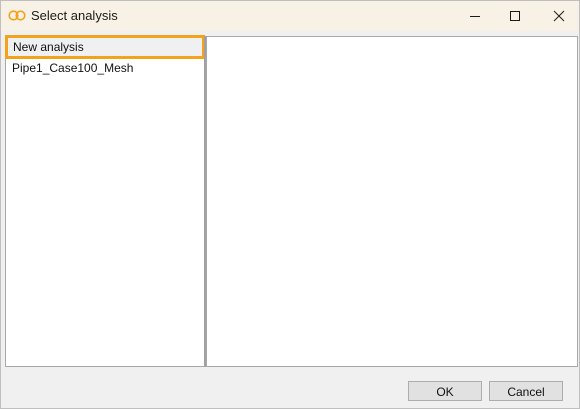  I want to click on maximize-icon, so click(515, 16).